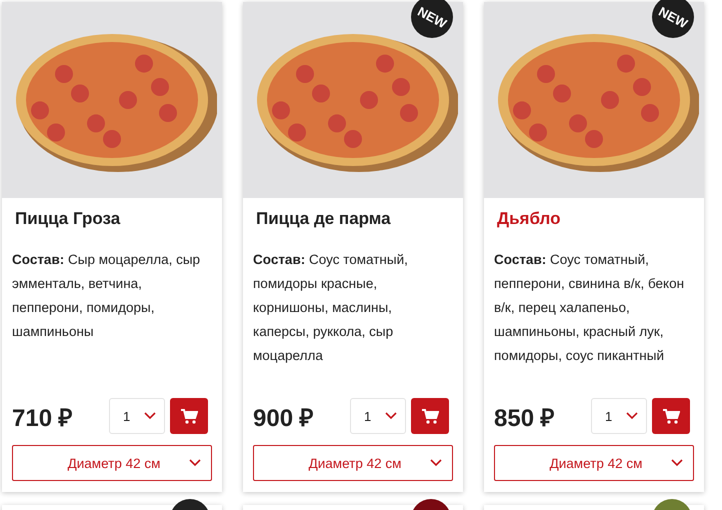  What do you see at coordinates (590, 308) in the screenshot?
I see `product-composition: Состав: Соус томатный, пепперони, свинина в/к, бекон в/к, перец халапеньо, шампиньоны, красный лук, помидоры, соус пикантный` at bounding box center [590, 308].